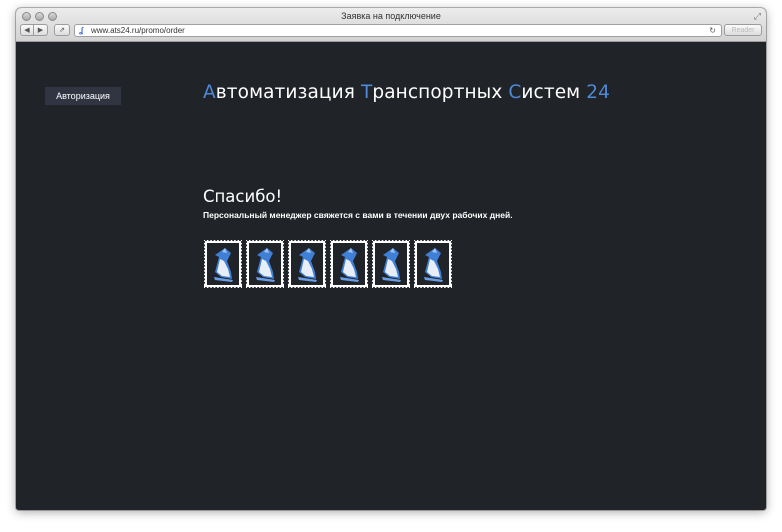  Describe the element at coordinates (81, 30) in the screenshot. I see `favicon-icon: ʆ` at that location.